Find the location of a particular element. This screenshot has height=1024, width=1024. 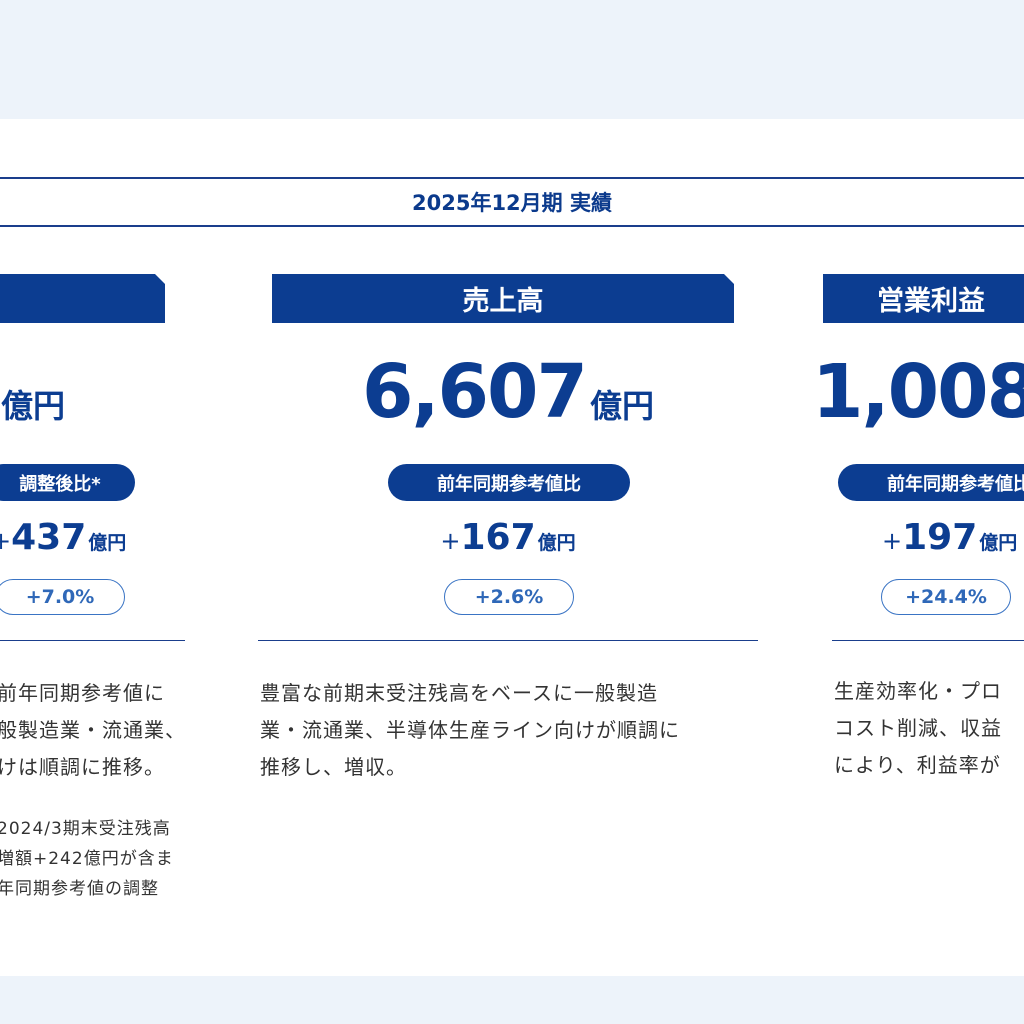

description-line: 般製造業・流通業、 is located at coordinates (93, 730).